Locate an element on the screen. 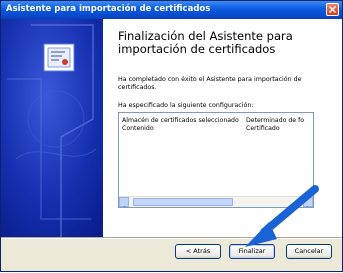 The height and width of the screenshot is (273, 343). close-button is located at coordinates (332, 9).